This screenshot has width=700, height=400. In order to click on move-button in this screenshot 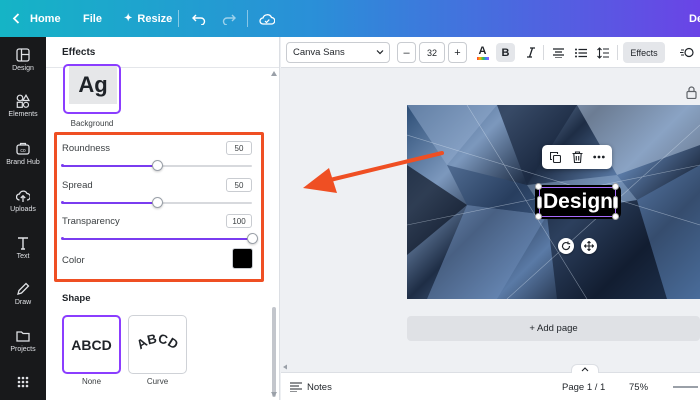, I will do `click(589, 246)`.